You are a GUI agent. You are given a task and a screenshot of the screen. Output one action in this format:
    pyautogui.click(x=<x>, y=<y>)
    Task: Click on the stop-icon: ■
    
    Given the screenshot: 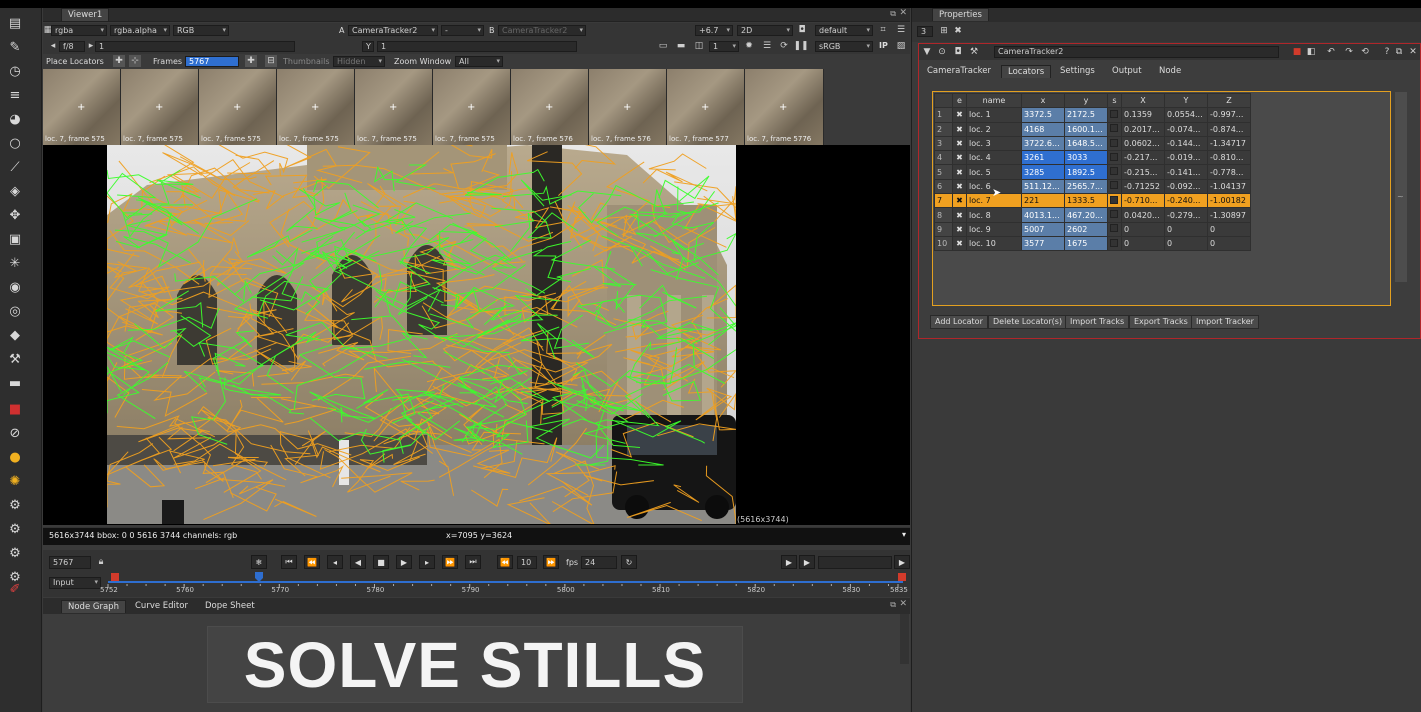 What is the action you would take?
    pyautogui.click(x=381, y=562)
    